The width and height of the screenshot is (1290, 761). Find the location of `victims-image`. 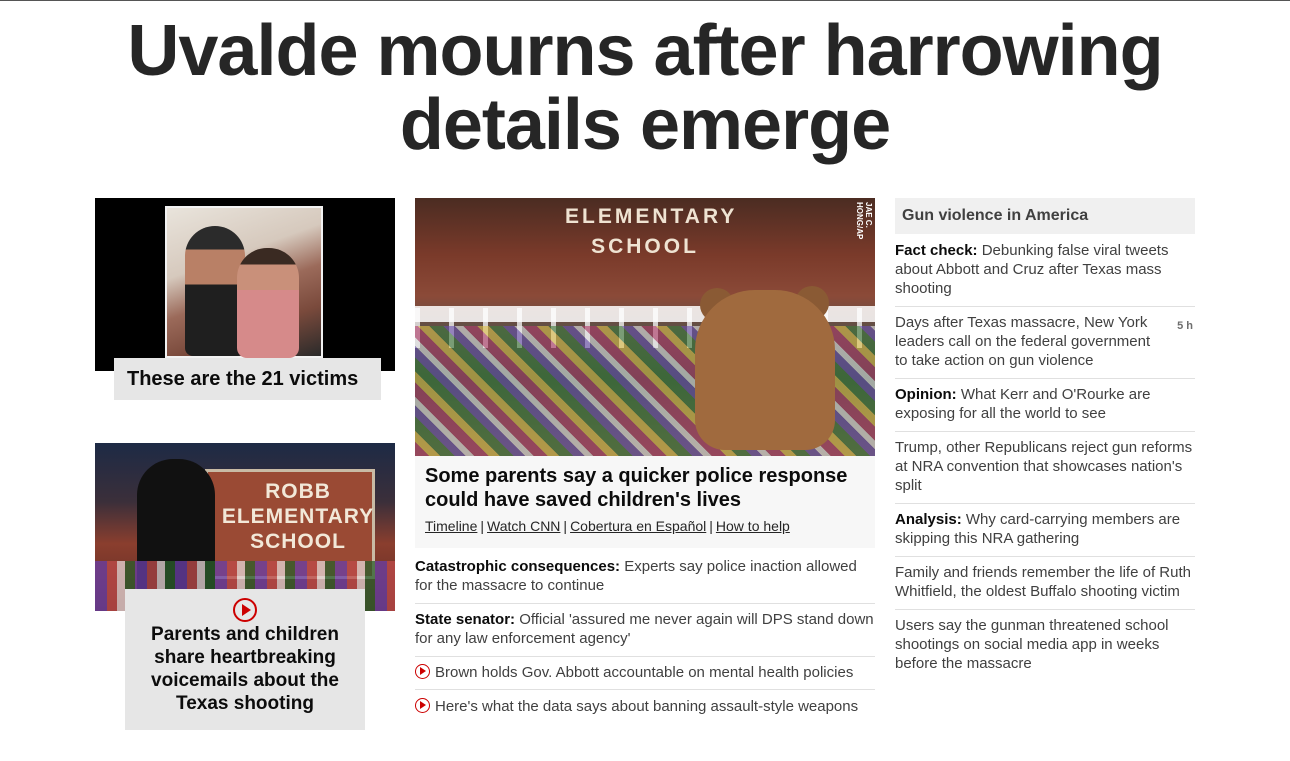

victims-image is located at coordinates (245, 284).